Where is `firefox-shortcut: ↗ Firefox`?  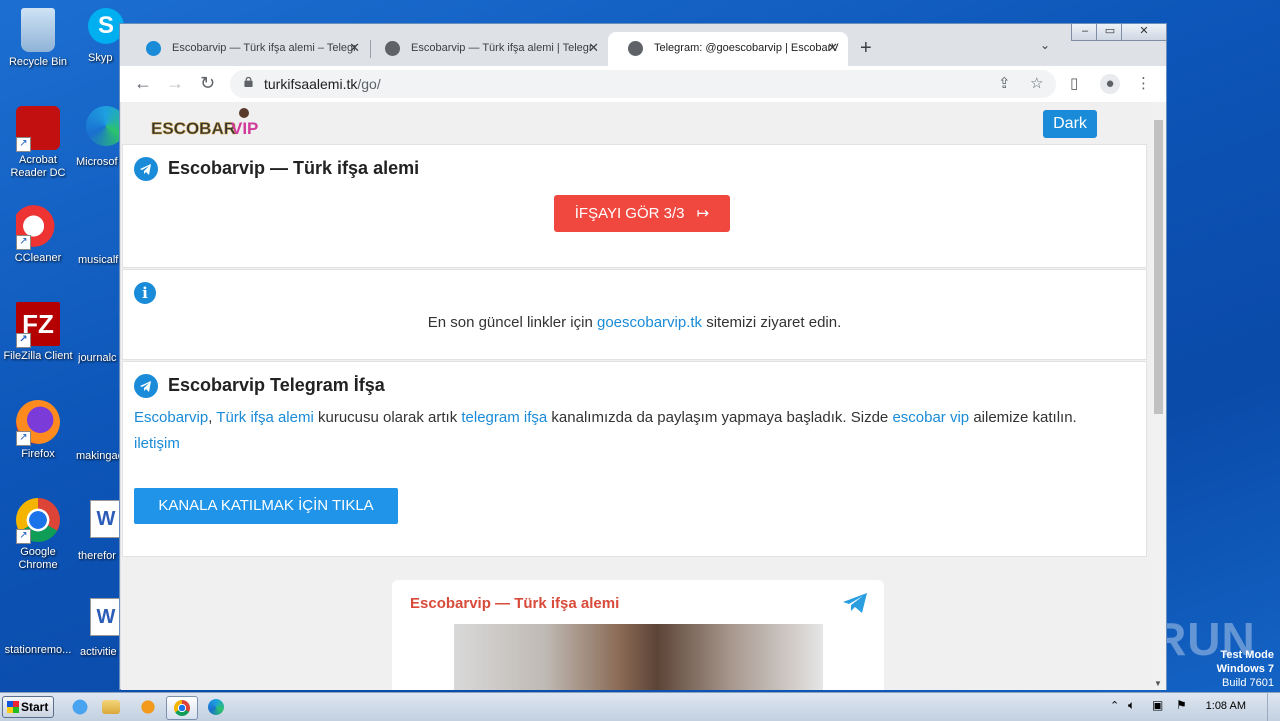
firefox-shortcut: ↗ Firefox is located at coordinates (38, 430).